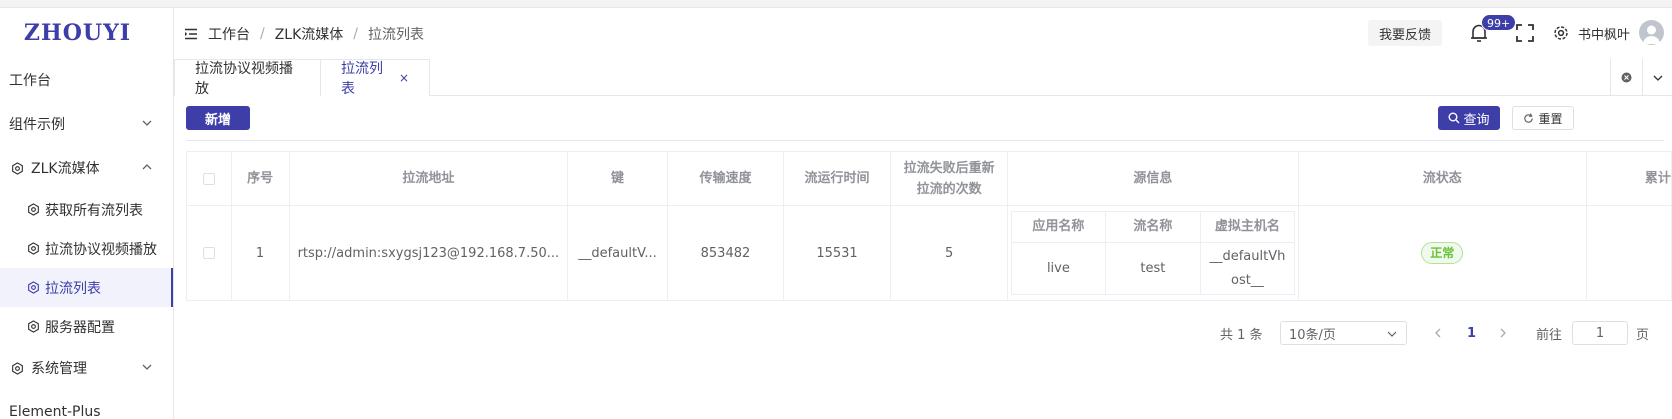  I want to click on tabs-bar: 拉流协议视频播放 拉流列表 ×, so click(923, 78).